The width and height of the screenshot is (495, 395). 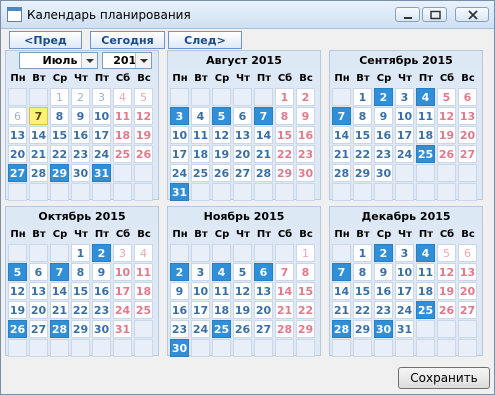 What do you see at coordinates (127, 60) in the screenshot?
I see `year-select: 2015` at bounding box center [127, 60].